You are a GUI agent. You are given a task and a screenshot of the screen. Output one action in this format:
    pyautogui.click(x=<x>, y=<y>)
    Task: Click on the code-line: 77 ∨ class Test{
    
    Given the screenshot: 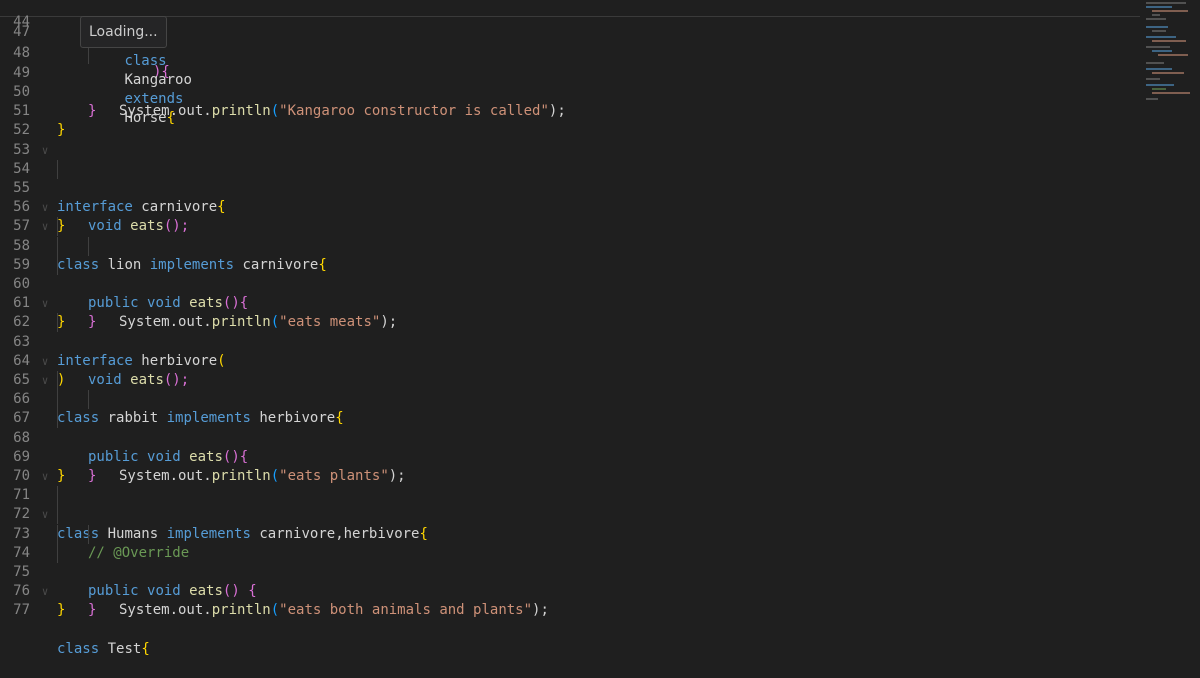 What is the action you would take?
    pyautogui.click(x=570, y=619)
    